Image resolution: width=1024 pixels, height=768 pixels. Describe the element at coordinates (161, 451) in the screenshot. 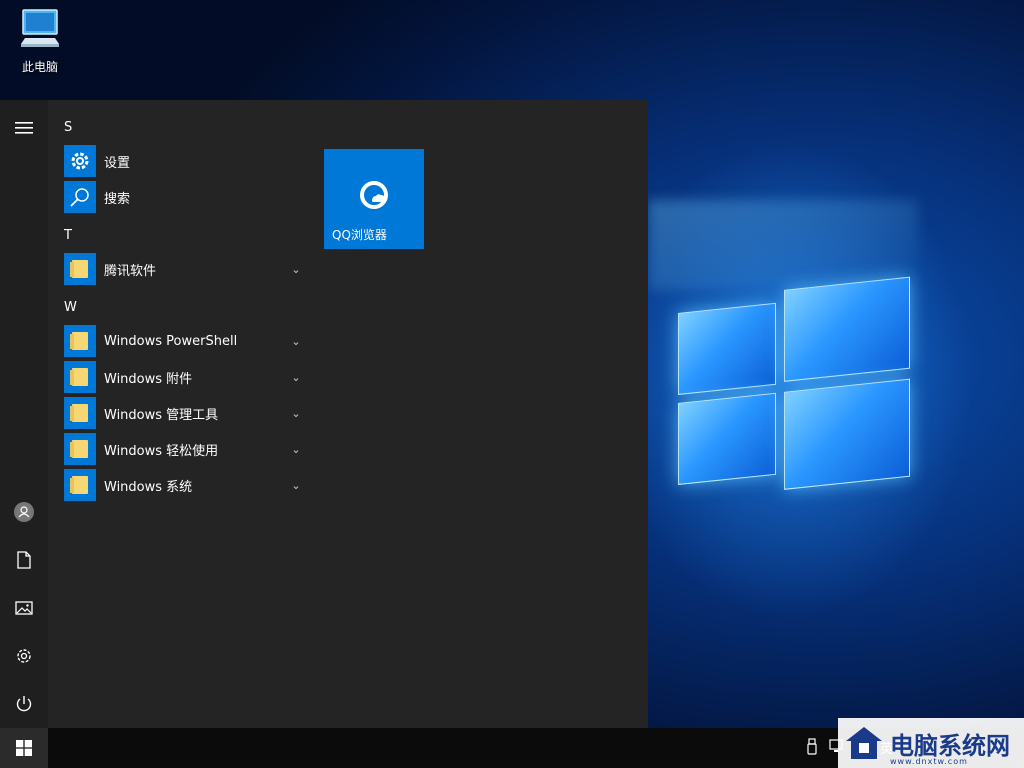

I see `app-label: Windows 轻松使用` at that location.